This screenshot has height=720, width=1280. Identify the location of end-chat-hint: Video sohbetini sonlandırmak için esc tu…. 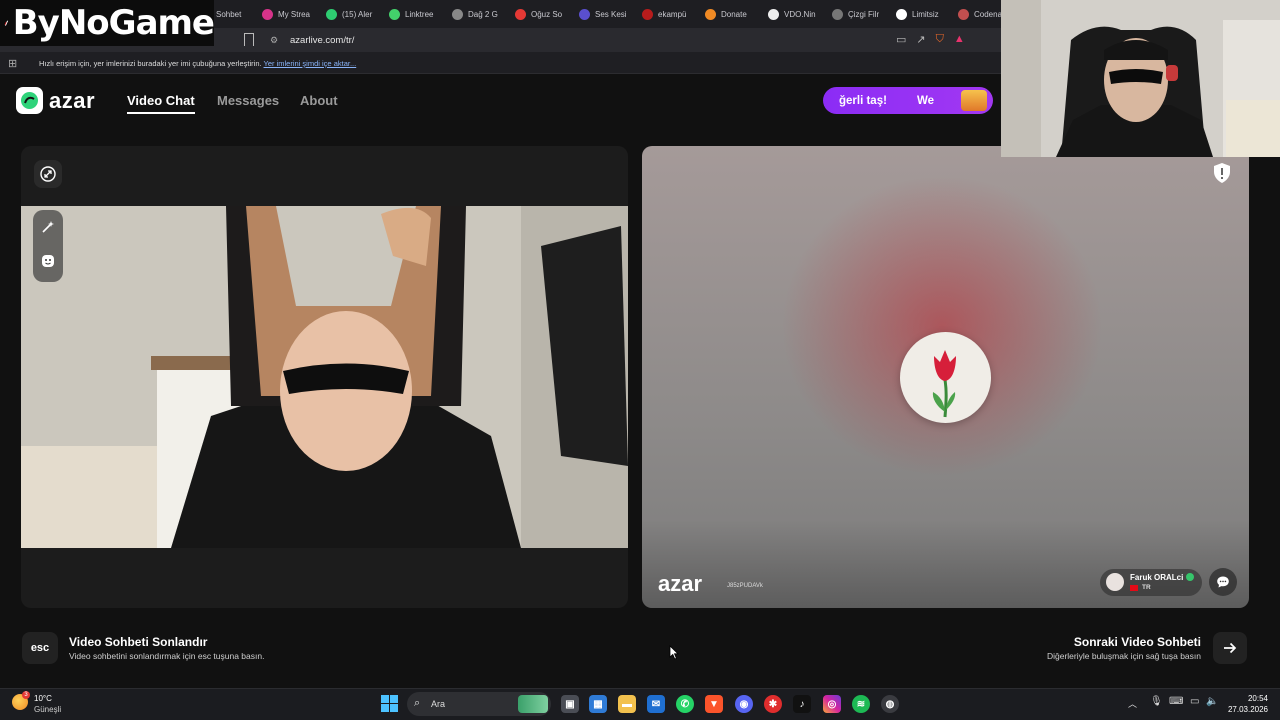
(167, 656).